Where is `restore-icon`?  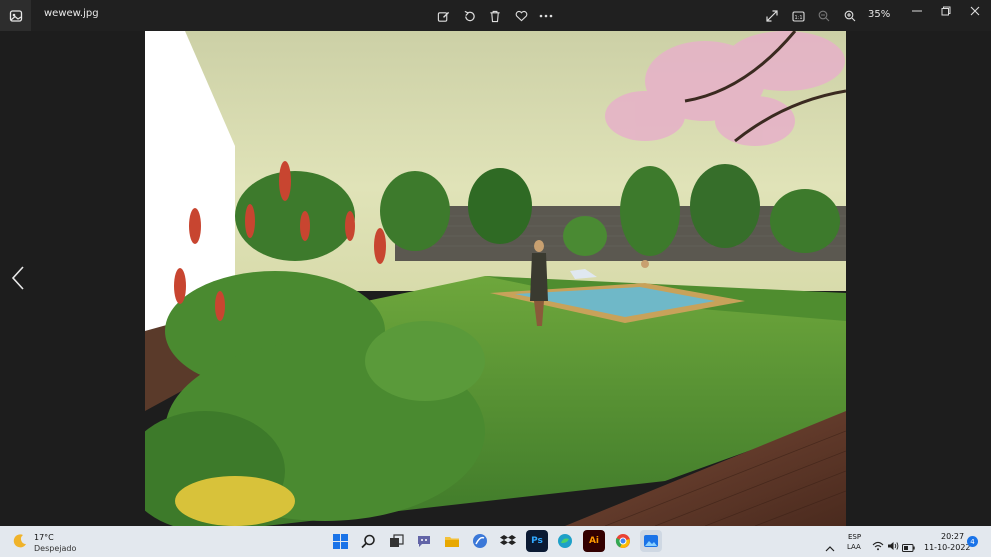 restore-icon is located at coordinates (946, 11).